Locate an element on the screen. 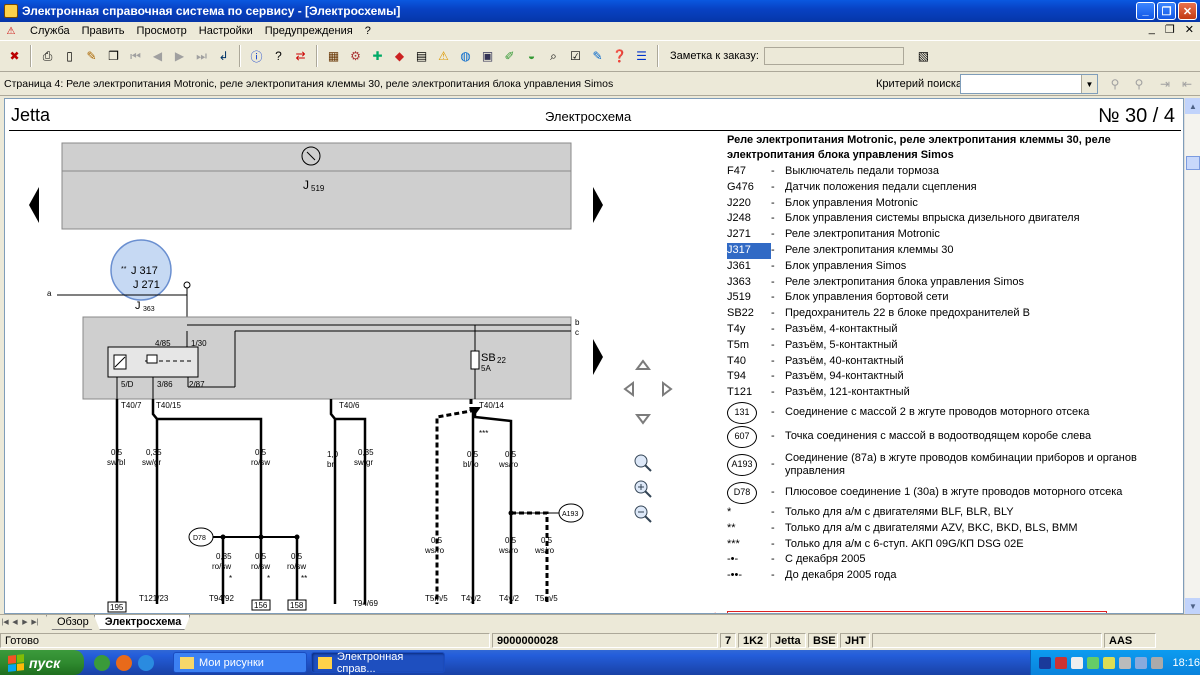 This screenshot has width=1200, height=675. zoom-out-icon is located at coordinates (643, 514).